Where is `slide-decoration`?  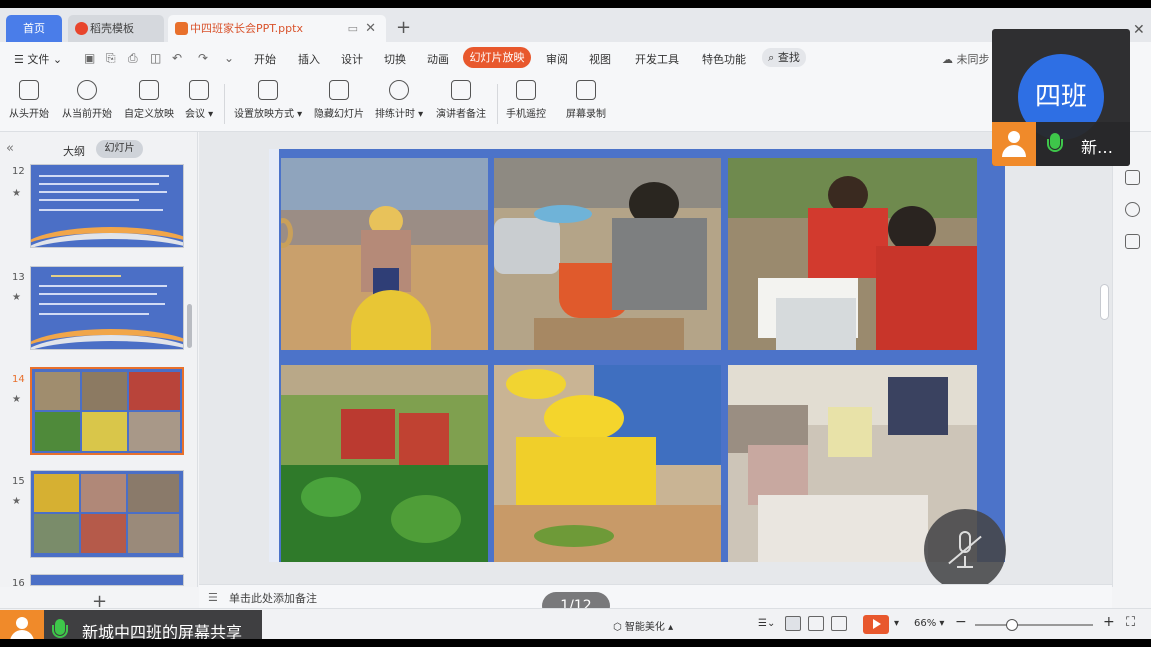
slide-decoration is located at coordinates (274, 355).